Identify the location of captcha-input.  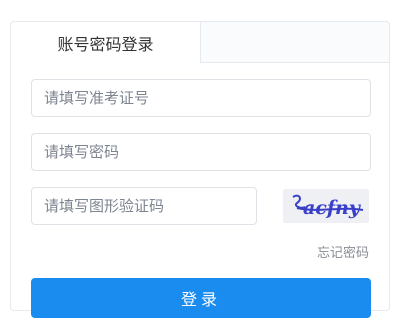
(144, 206).